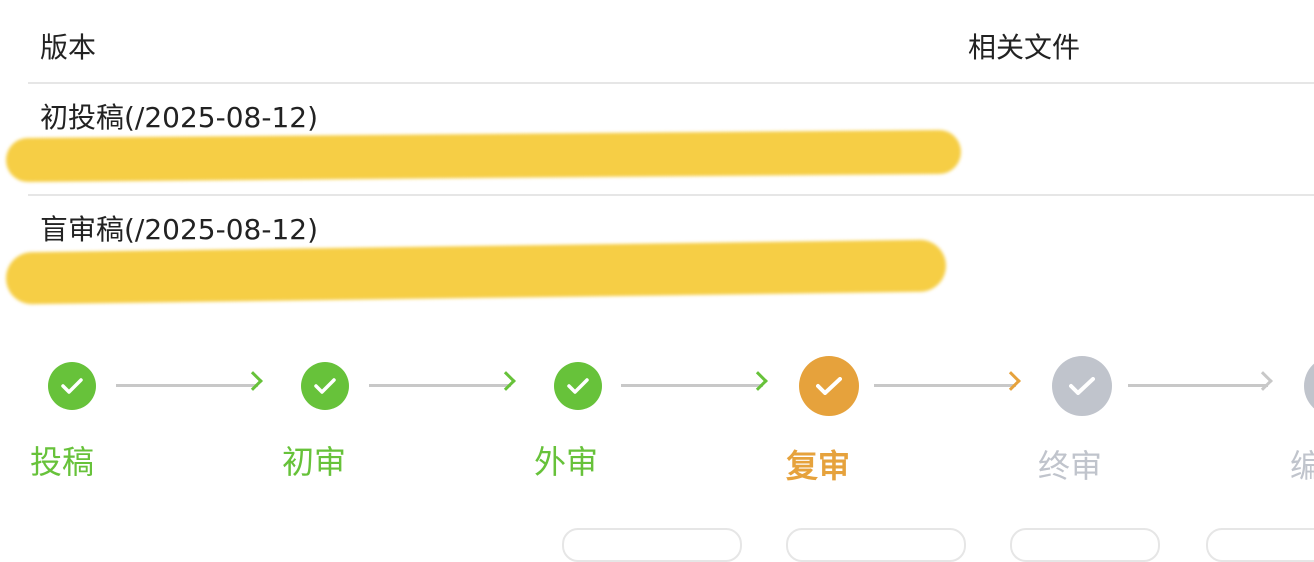 The width and height of the screenshot is (1314, 562). I want to click on step-label: 外审, so click(566, 462).